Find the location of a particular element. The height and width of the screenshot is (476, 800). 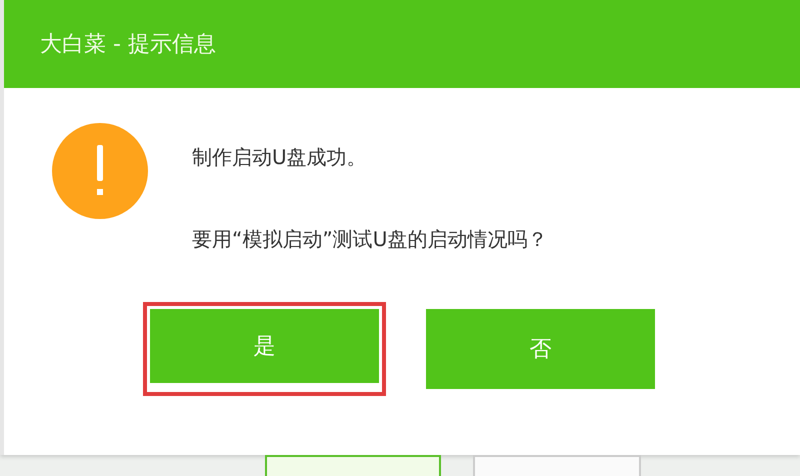

message-text: 制作启动U盘成功。 is located at coordinates (280, 157).